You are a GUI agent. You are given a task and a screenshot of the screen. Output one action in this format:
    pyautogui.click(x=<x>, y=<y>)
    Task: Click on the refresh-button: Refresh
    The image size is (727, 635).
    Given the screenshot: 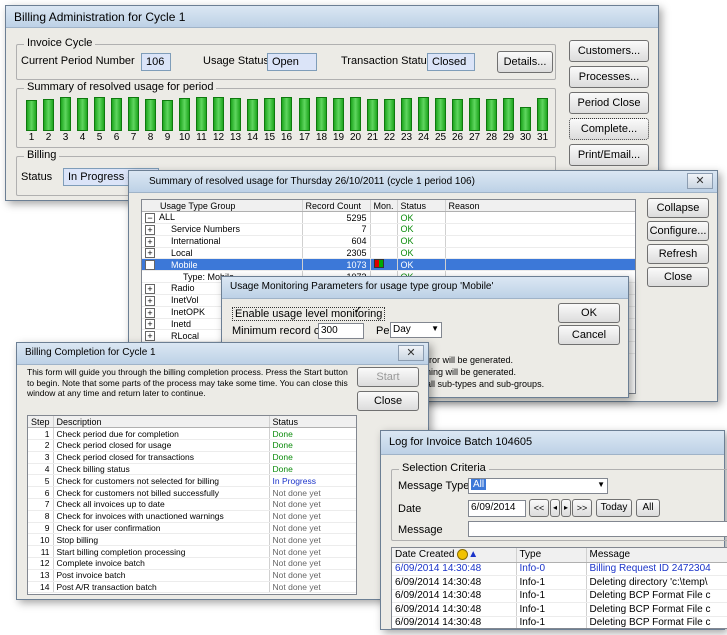 What is the action you would take?
    pyautogui.click(x=678, y=254)
    